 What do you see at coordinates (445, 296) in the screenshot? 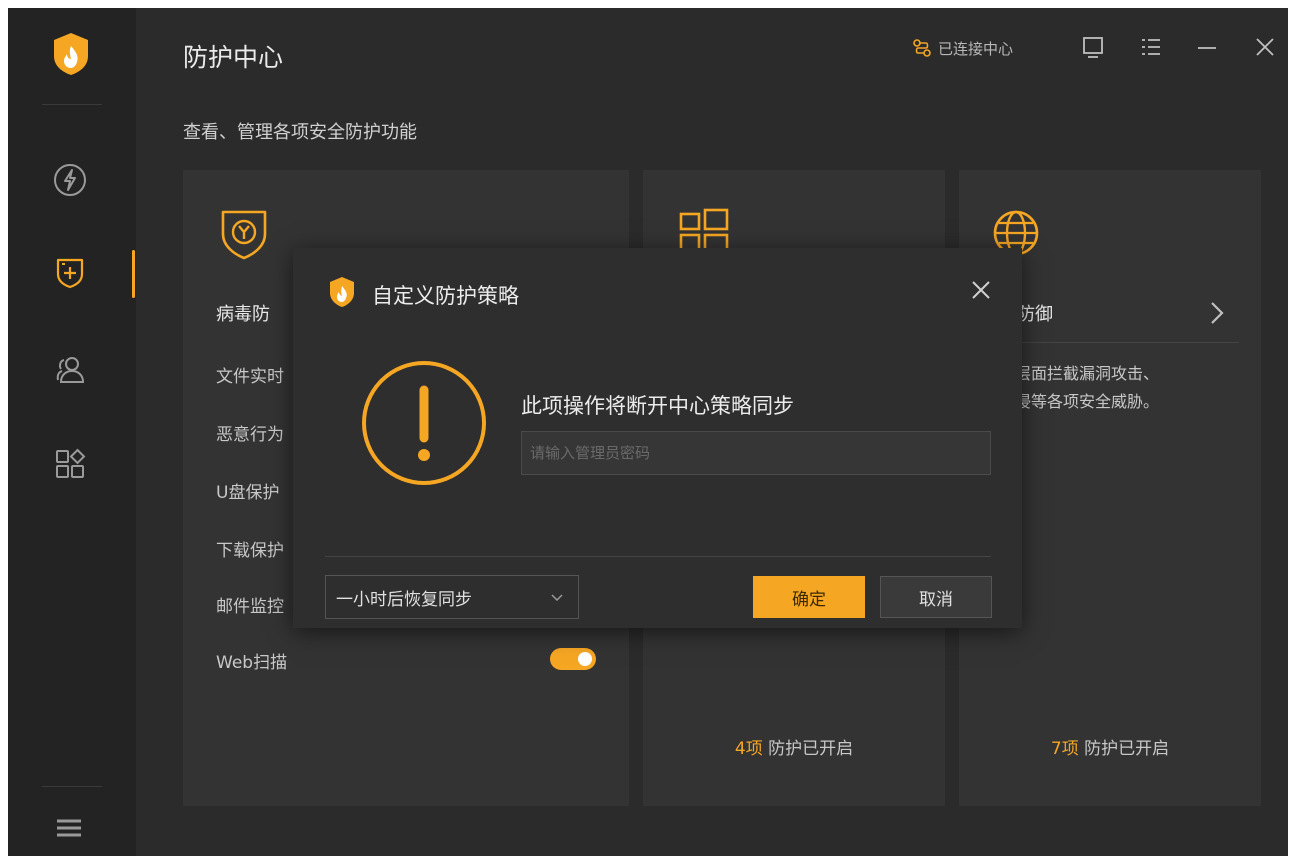
I see `dialog-title: 自定义防护策略` at bounding box center [445, 296].